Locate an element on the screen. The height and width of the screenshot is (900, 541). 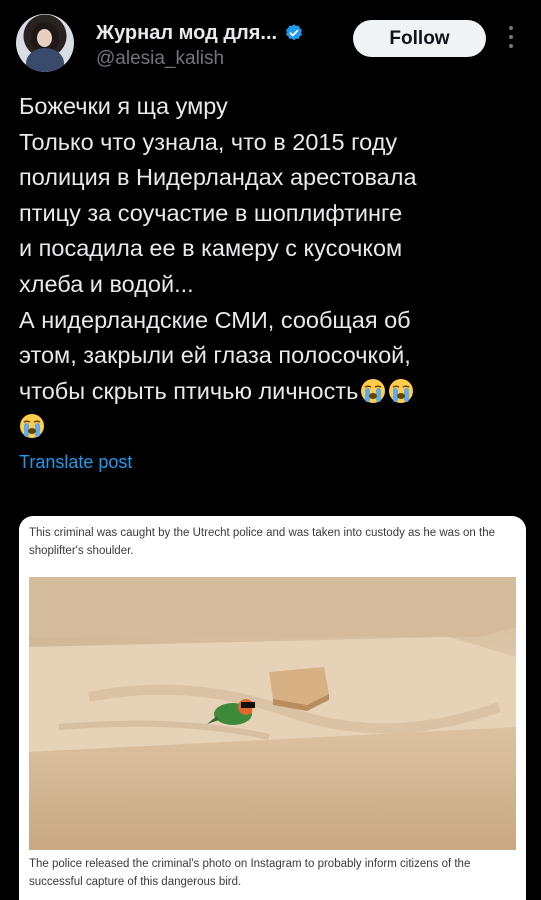
avatar is located at coordinates (45, 43).